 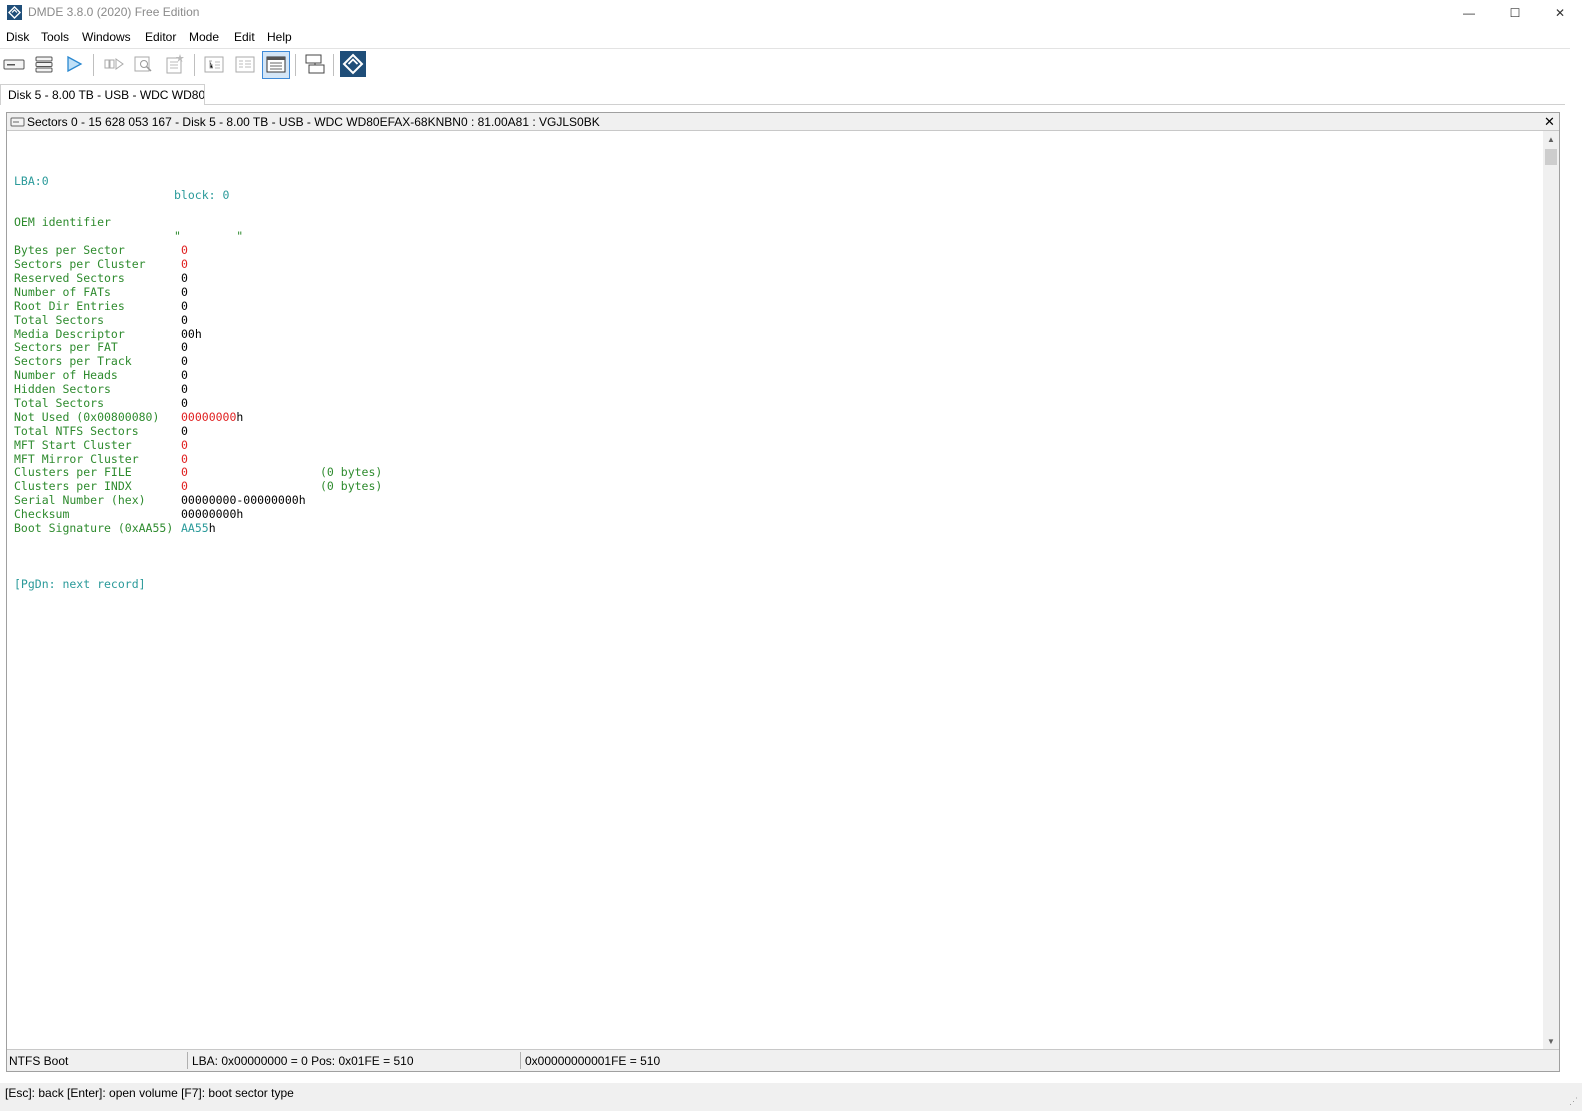 What do you see at coordinates (80, 500) in the screenshot?
I see `field-label: Serial Number (hex)` at bounding box center [80, 500].